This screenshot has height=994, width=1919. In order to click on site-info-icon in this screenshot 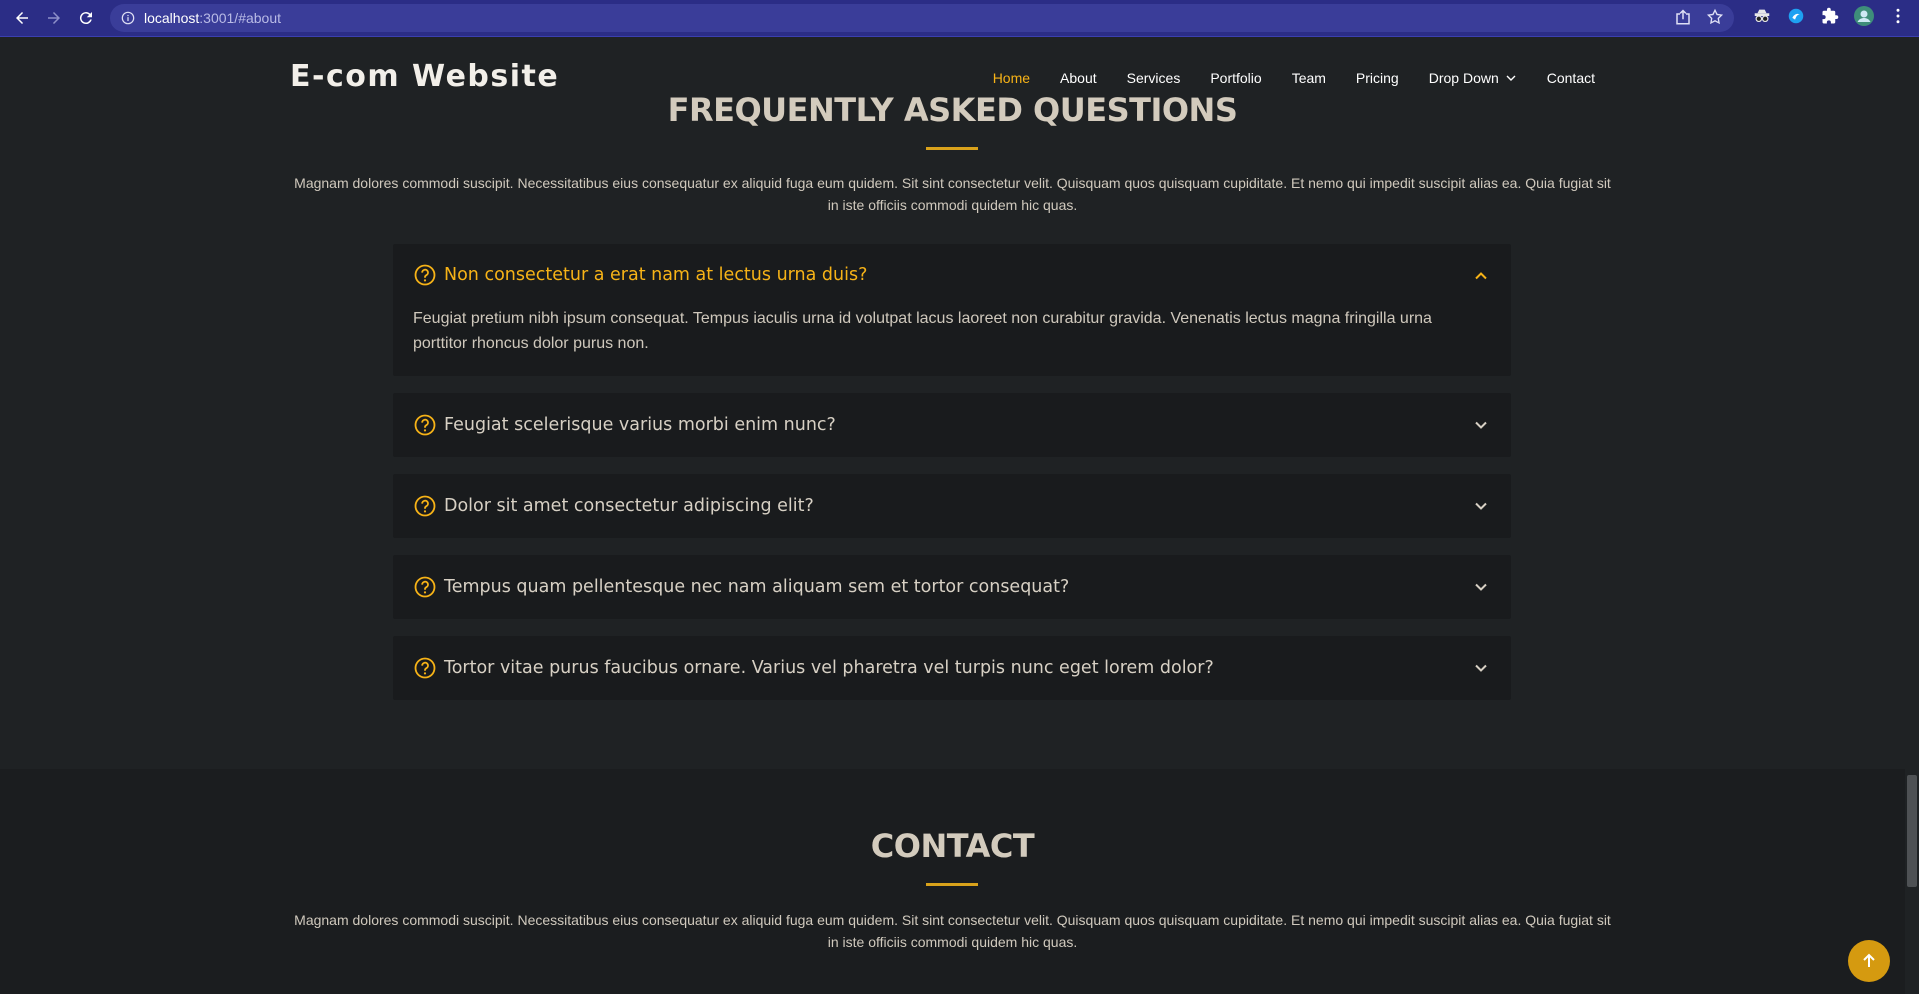, I will do `click(128, 18)`.